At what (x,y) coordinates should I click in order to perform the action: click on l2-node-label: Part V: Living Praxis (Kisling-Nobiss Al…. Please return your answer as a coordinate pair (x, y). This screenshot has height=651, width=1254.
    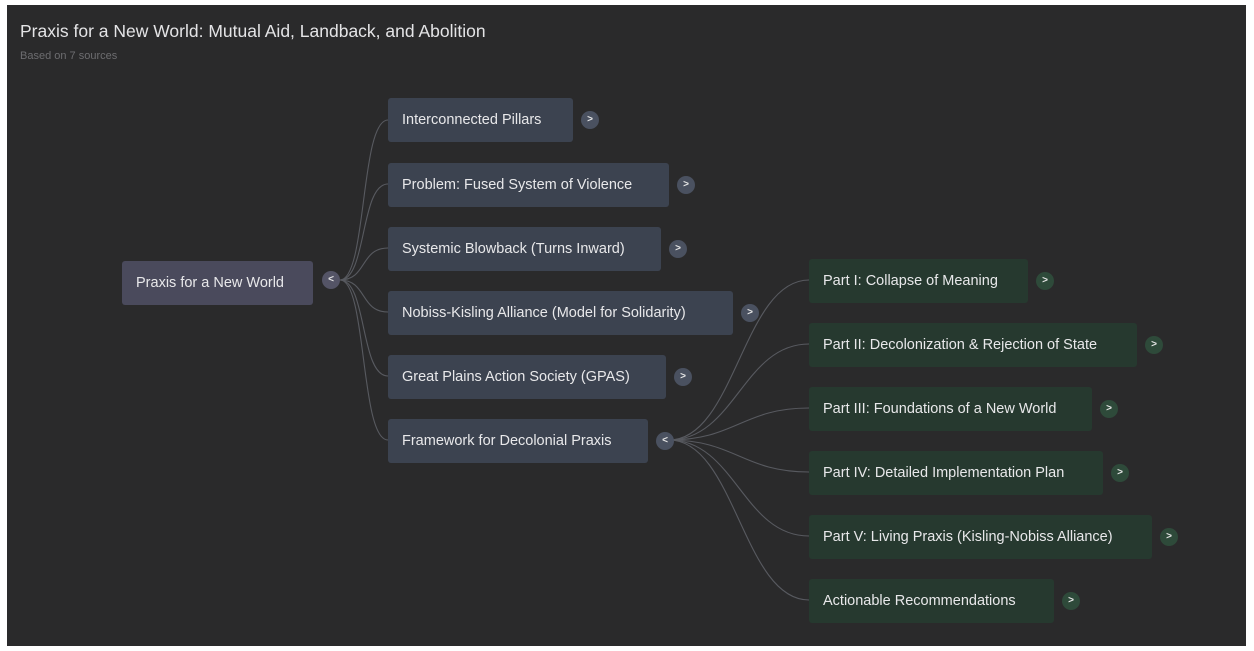
    Looking at the image, I should click on (968, 537).